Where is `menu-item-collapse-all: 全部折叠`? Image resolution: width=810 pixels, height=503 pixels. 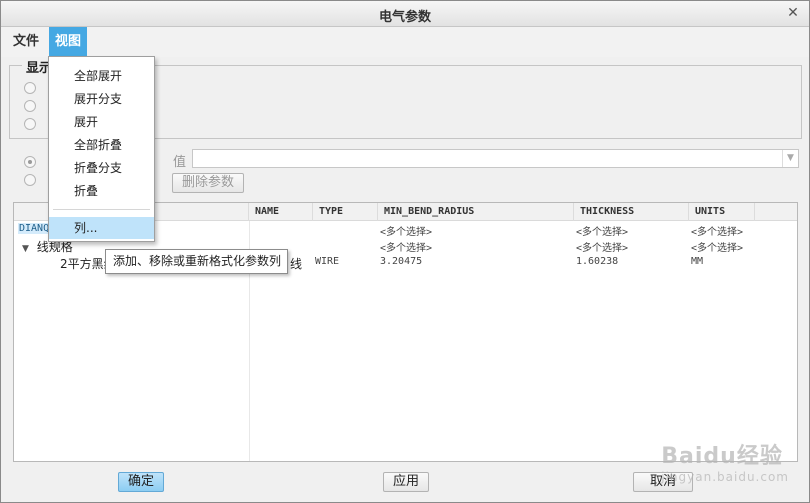 menu-item-collapse-all: 全部折叠 is located at coordinates (101, 145).